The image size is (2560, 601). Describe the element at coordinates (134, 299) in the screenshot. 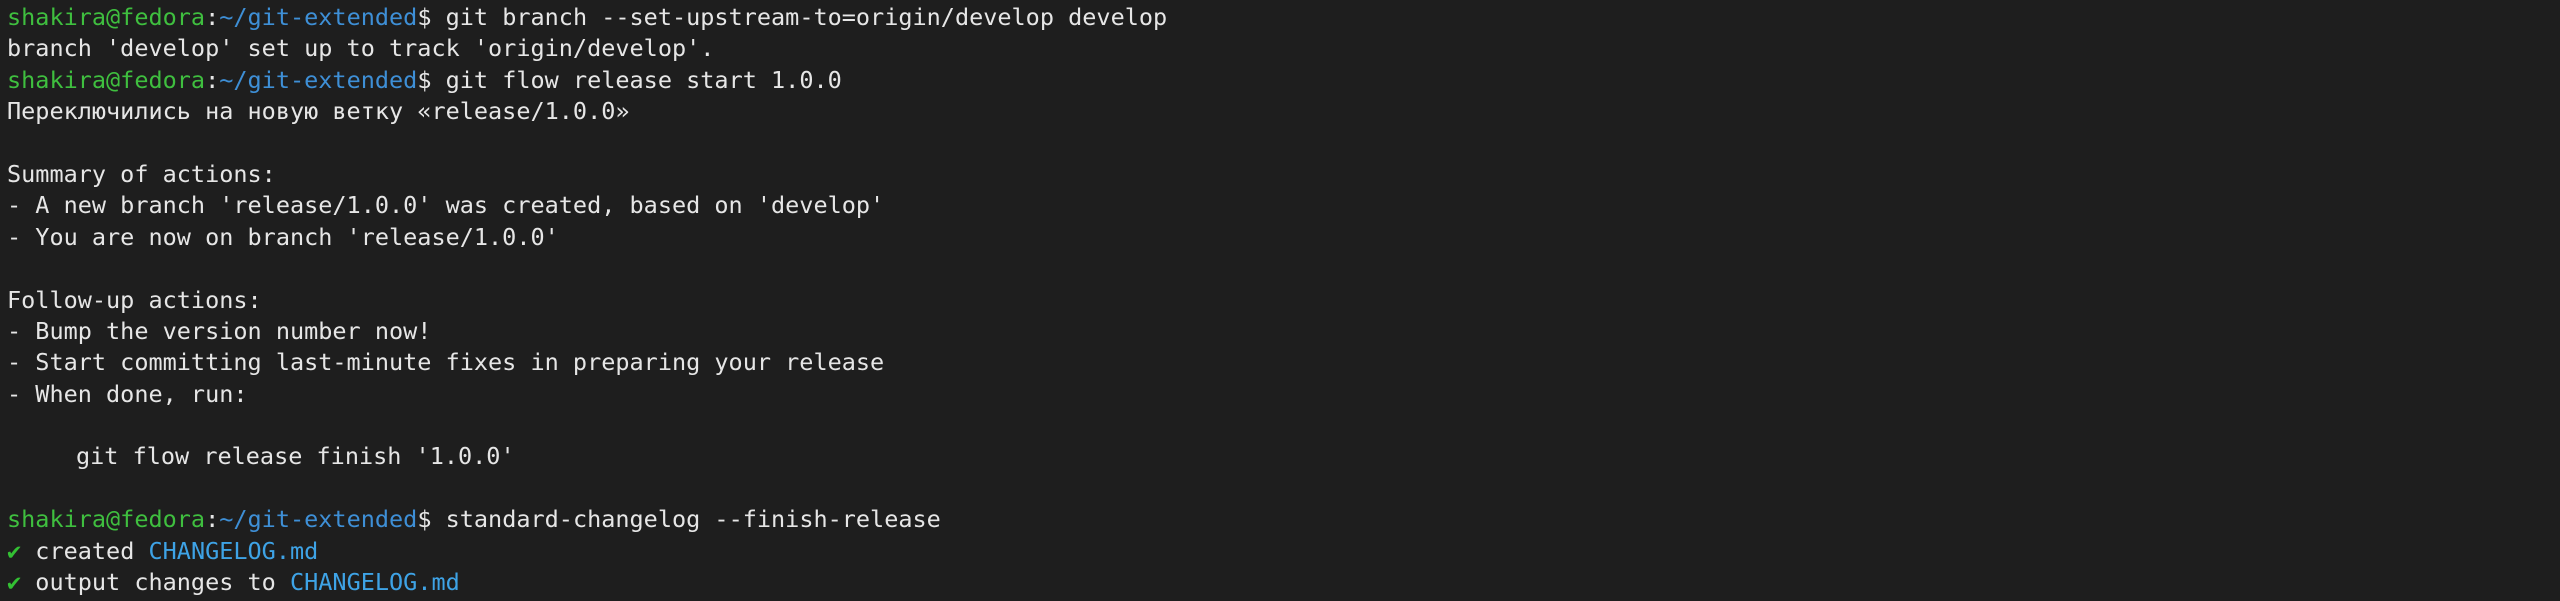

I see `output-line: Follow-up actions:` at that location.